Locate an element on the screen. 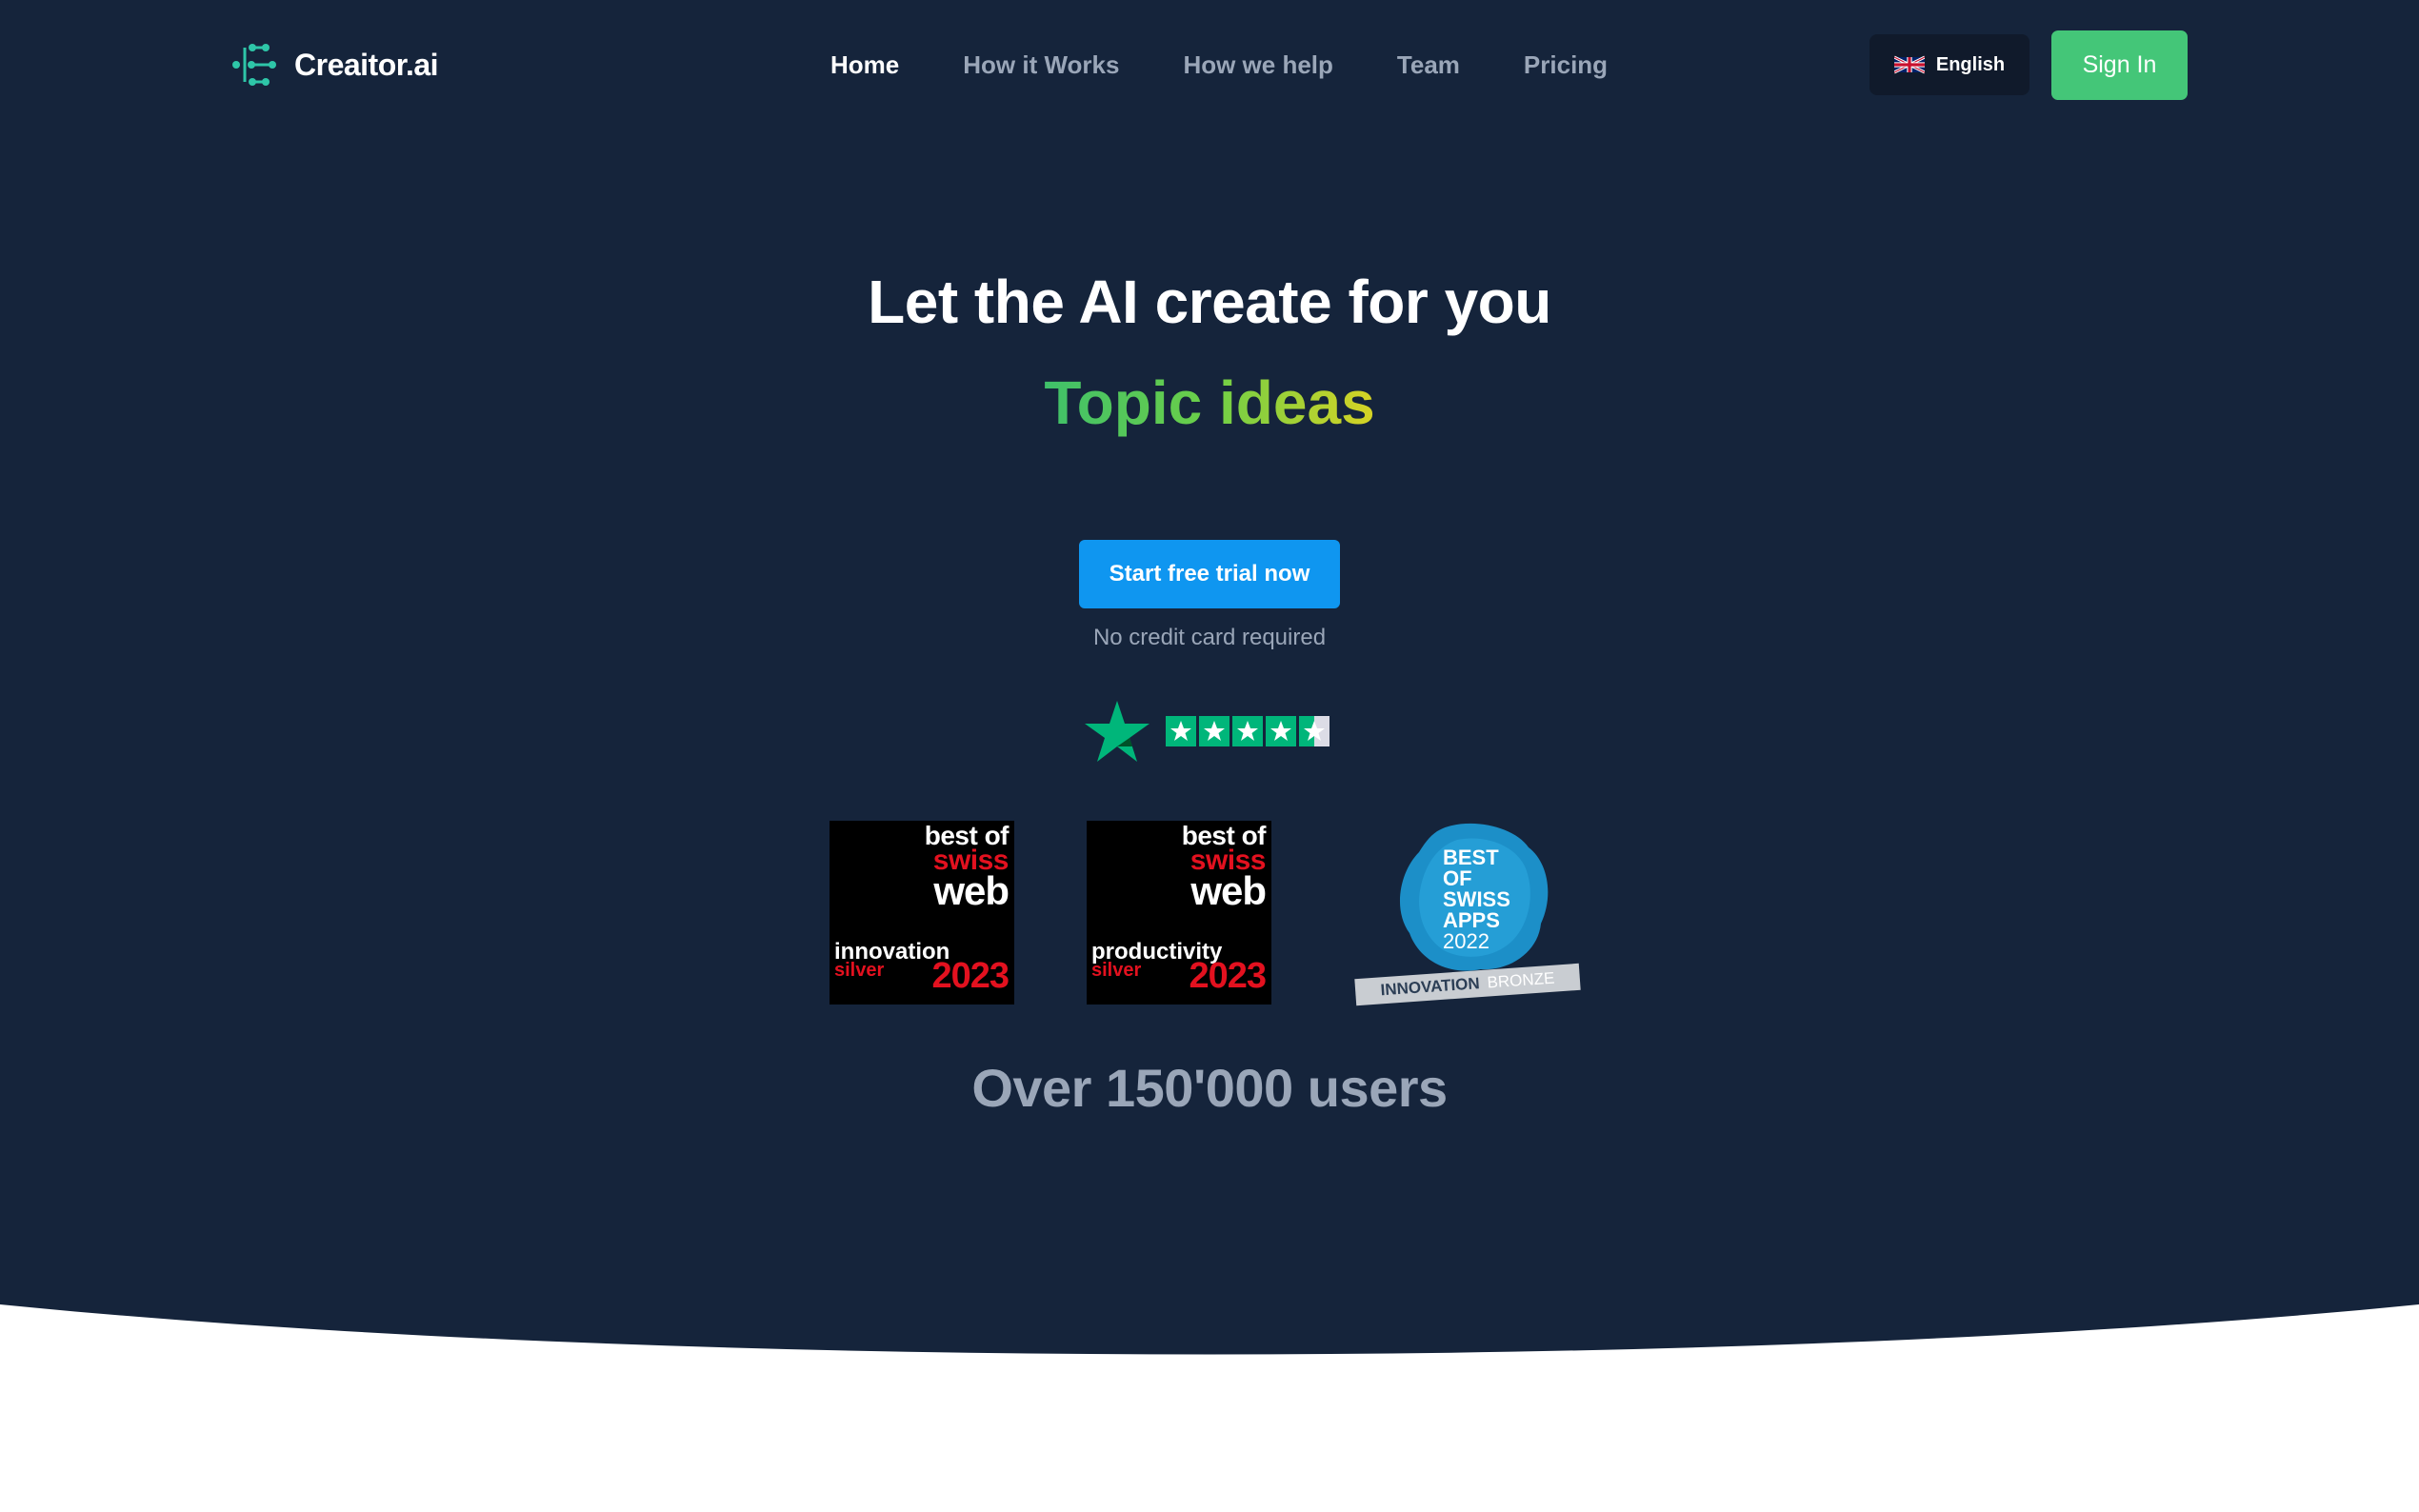 Image resolution: width=2419 pixels, height=1512 pixels. user-count: Over 150'000 users is located at coordinates (1209, 1088).